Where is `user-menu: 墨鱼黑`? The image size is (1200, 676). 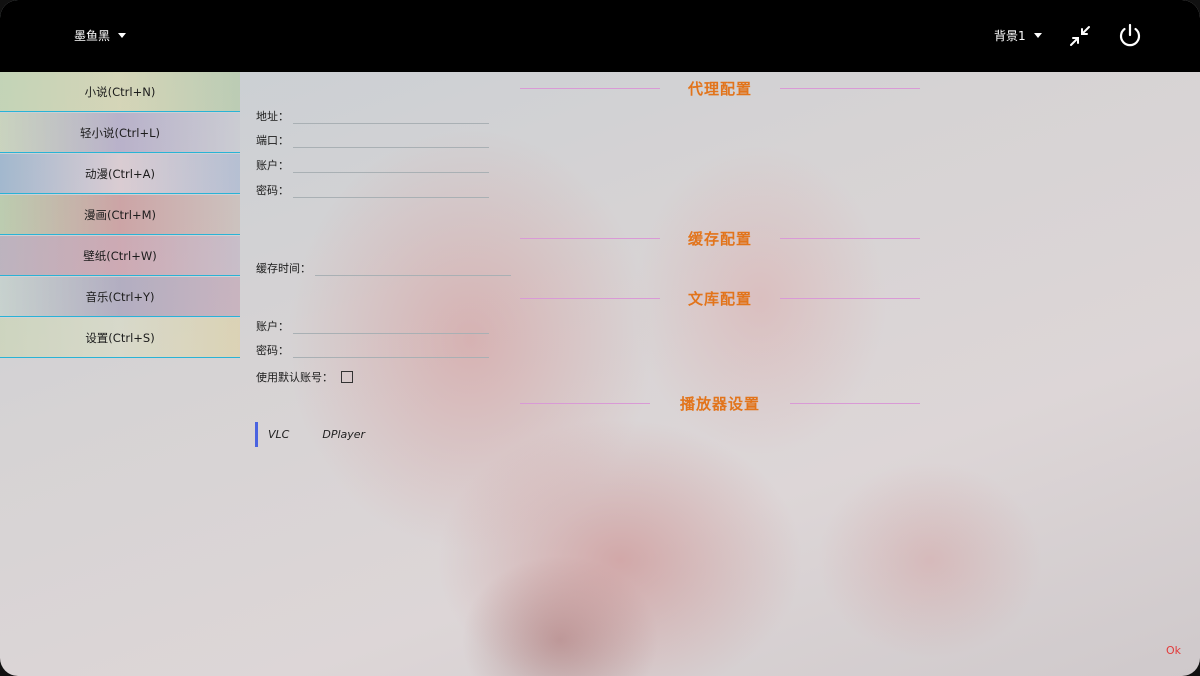
user-menu: 墨鱼黑 is located at coordinates (100, 35).